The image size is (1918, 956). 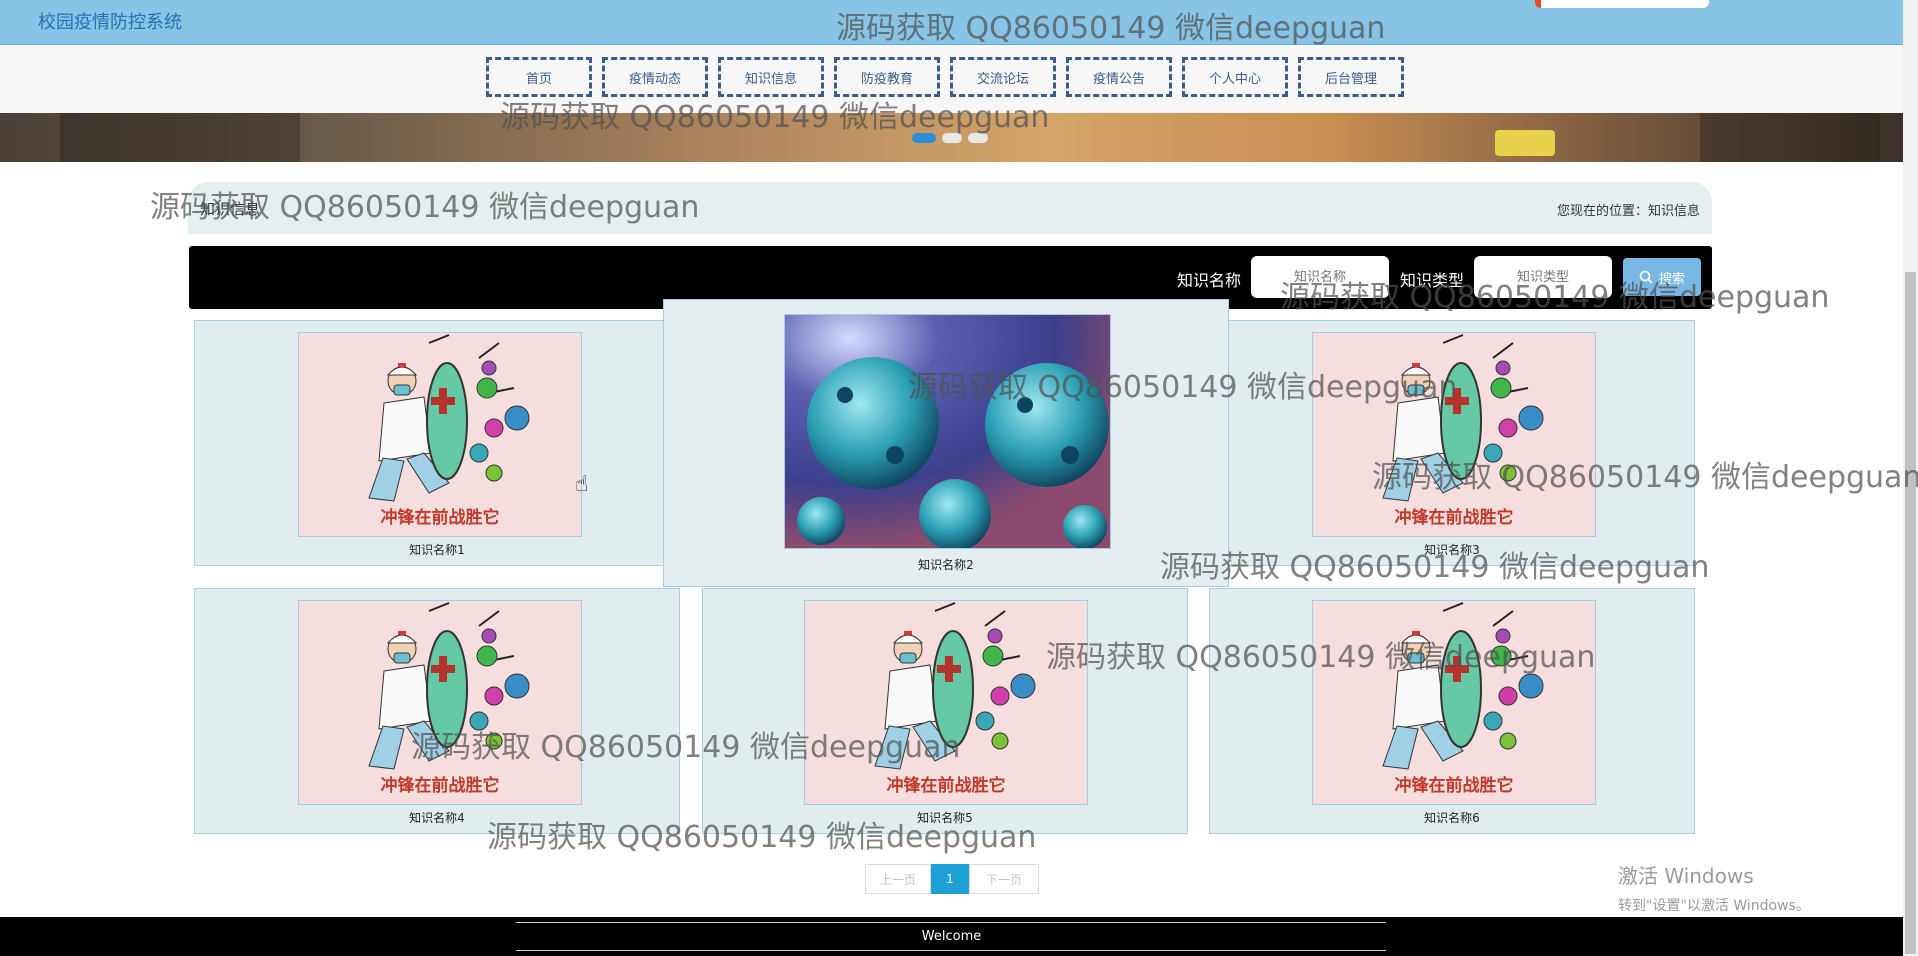 I want to click on knowledge-card: 冲锋在前战胜它 知识名称6, so click(x=1452, y=711).